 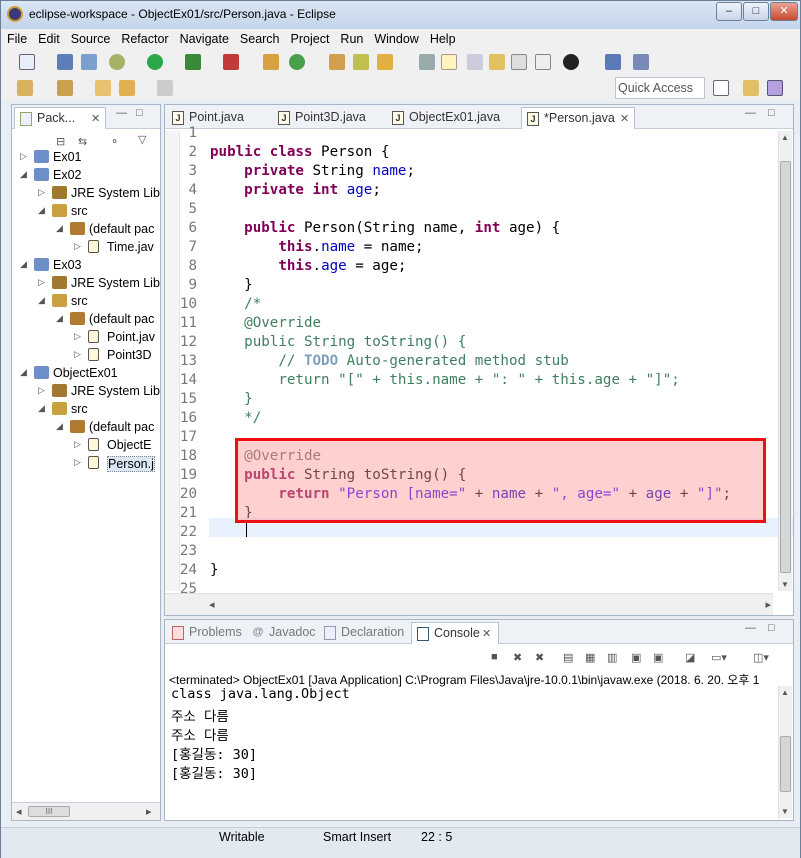 What do you see at coordinates (775, 88) in the screenshot?
I see `java-perspective-icon` at bounding box center [775, 88].